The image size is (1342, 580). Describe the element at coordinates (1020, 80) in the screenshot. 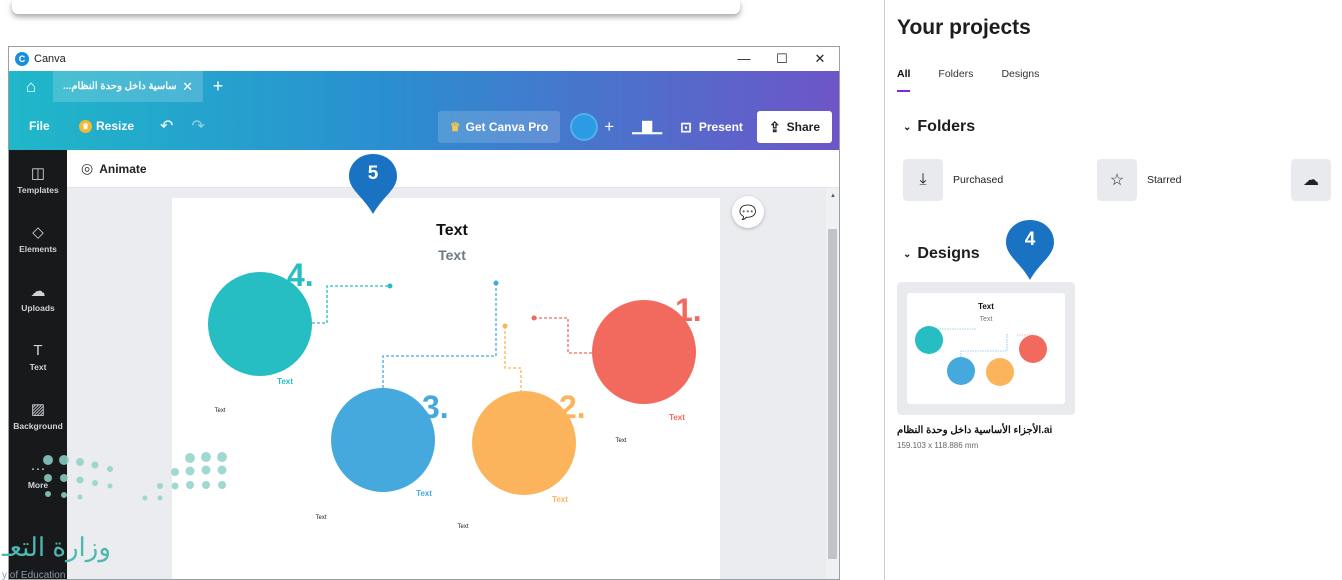

I see `tab-designs: Designs` at that location.